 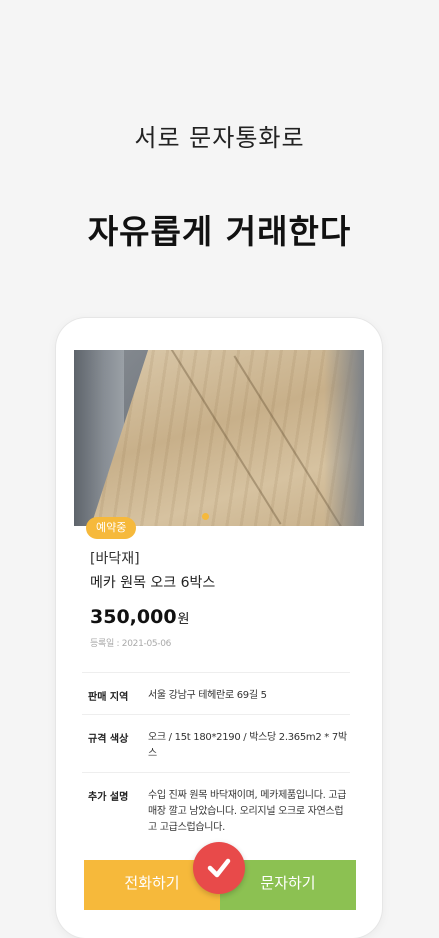 What do you see at coordinates (108, 697) in the screenshot?
I see `detail-label: 판매 지역` at bounding box center [108, 697].